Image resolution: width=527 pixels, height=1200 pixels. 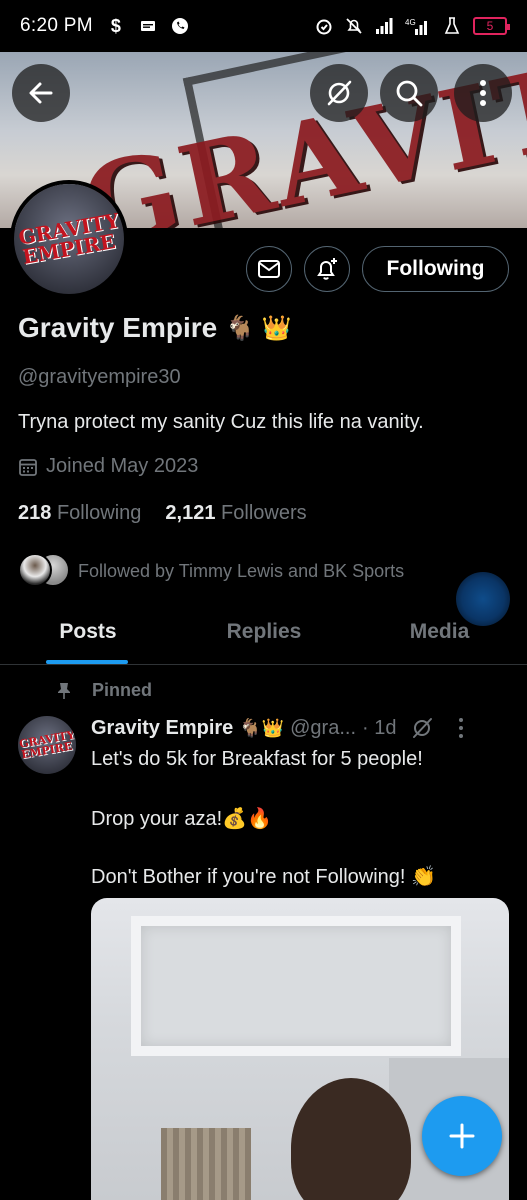 I want to click on post-more-icon, so click(x=461, y=728).